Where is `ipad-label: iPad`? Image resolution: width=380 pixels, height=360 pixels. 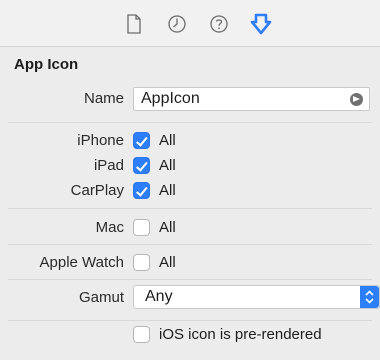
ipad-label: iPad is located at coordinates (108, 165).